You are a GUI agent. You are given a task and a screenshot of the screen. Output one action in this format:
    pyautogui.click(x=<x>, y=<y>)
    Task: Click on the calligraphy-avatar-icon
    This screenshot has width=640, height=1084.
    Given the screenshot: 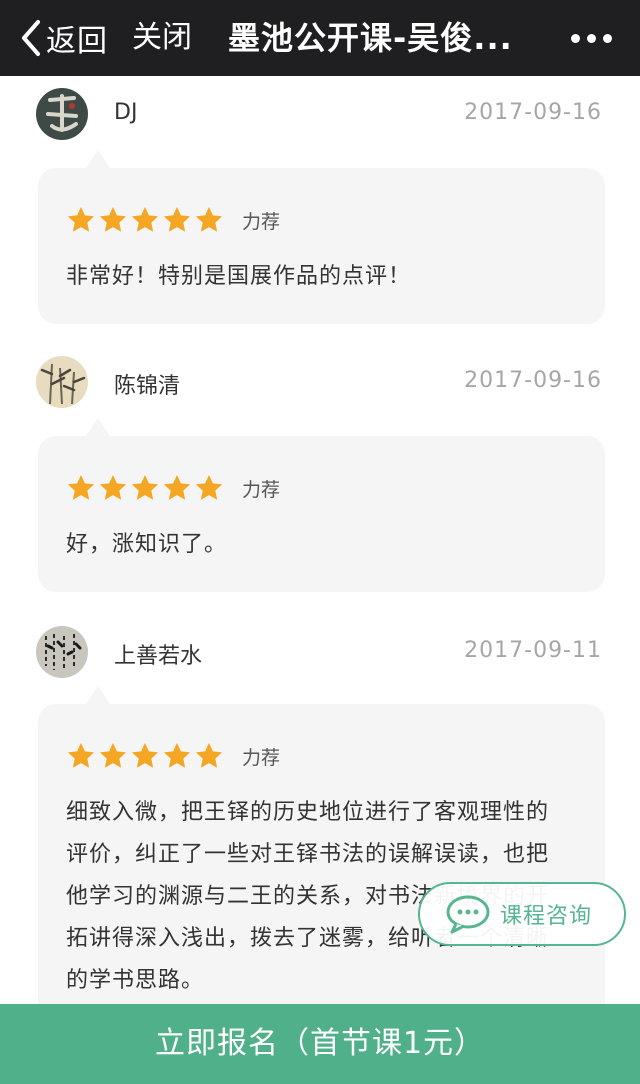 What is the action you would take?
    pyautogui.click(x=62, y=114)
    